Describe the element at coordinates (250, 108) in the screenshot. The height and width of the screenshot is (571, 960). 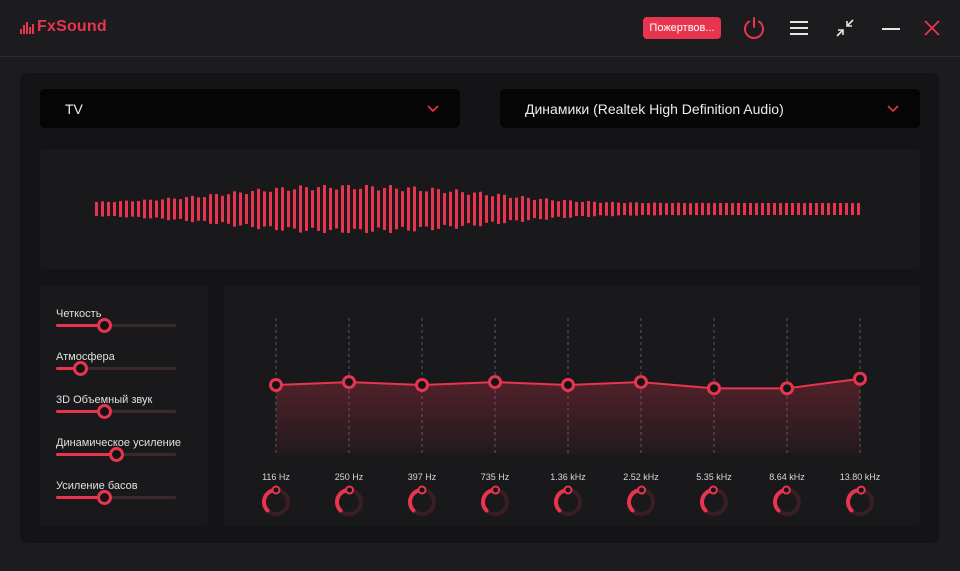
I see `preset-dropdown: TV` at that location.